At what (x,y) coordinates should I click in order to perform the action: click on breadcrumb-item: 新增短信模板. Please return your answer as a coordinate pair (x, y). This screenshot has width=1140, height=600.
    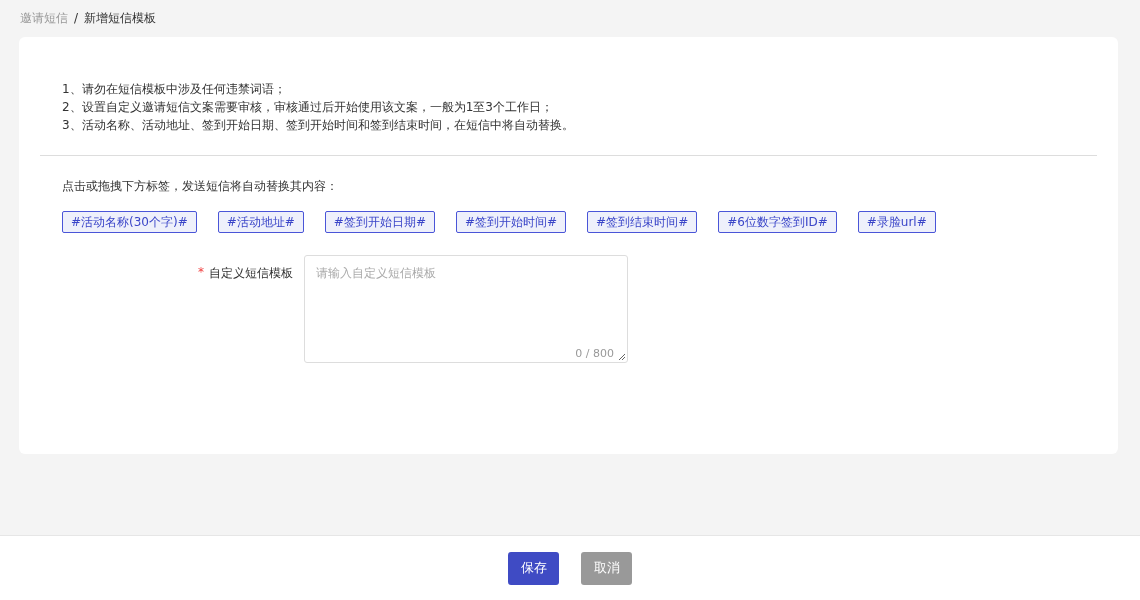
    Looking at the image, I should click on (120, 18).